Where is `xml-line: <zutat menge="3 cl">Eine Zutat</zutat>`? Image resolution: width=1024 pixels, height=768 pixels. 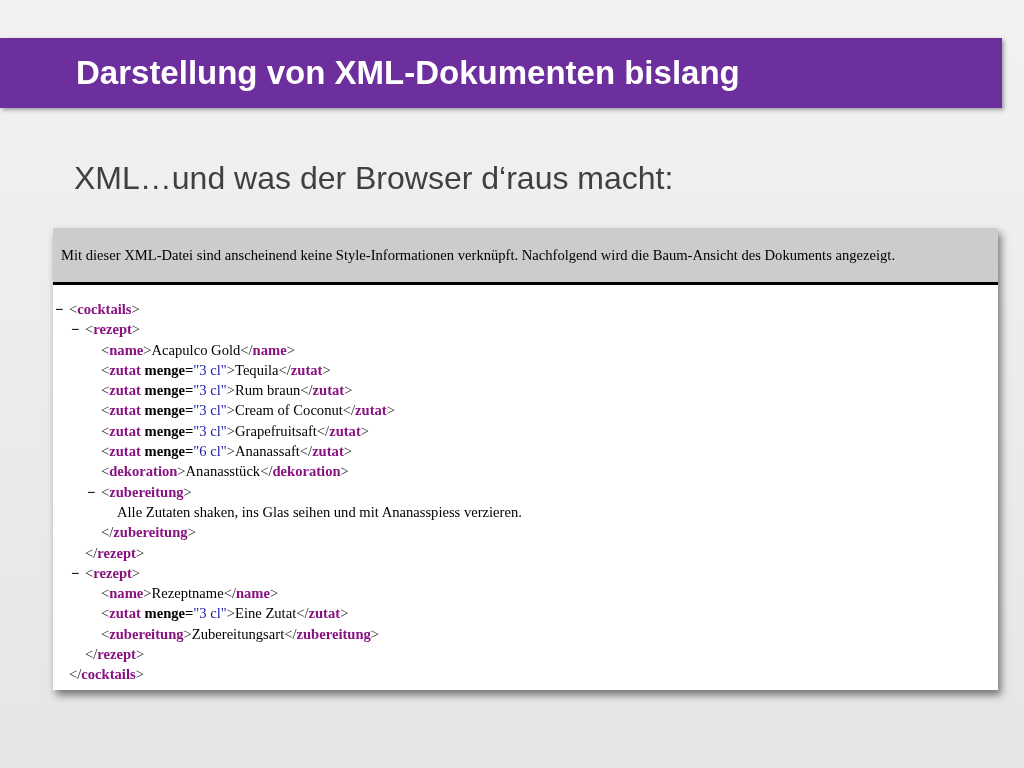 xml-line: <zutat menge="3 cl">Eine Zutat</zutat> is located at coordinates (225, 613).